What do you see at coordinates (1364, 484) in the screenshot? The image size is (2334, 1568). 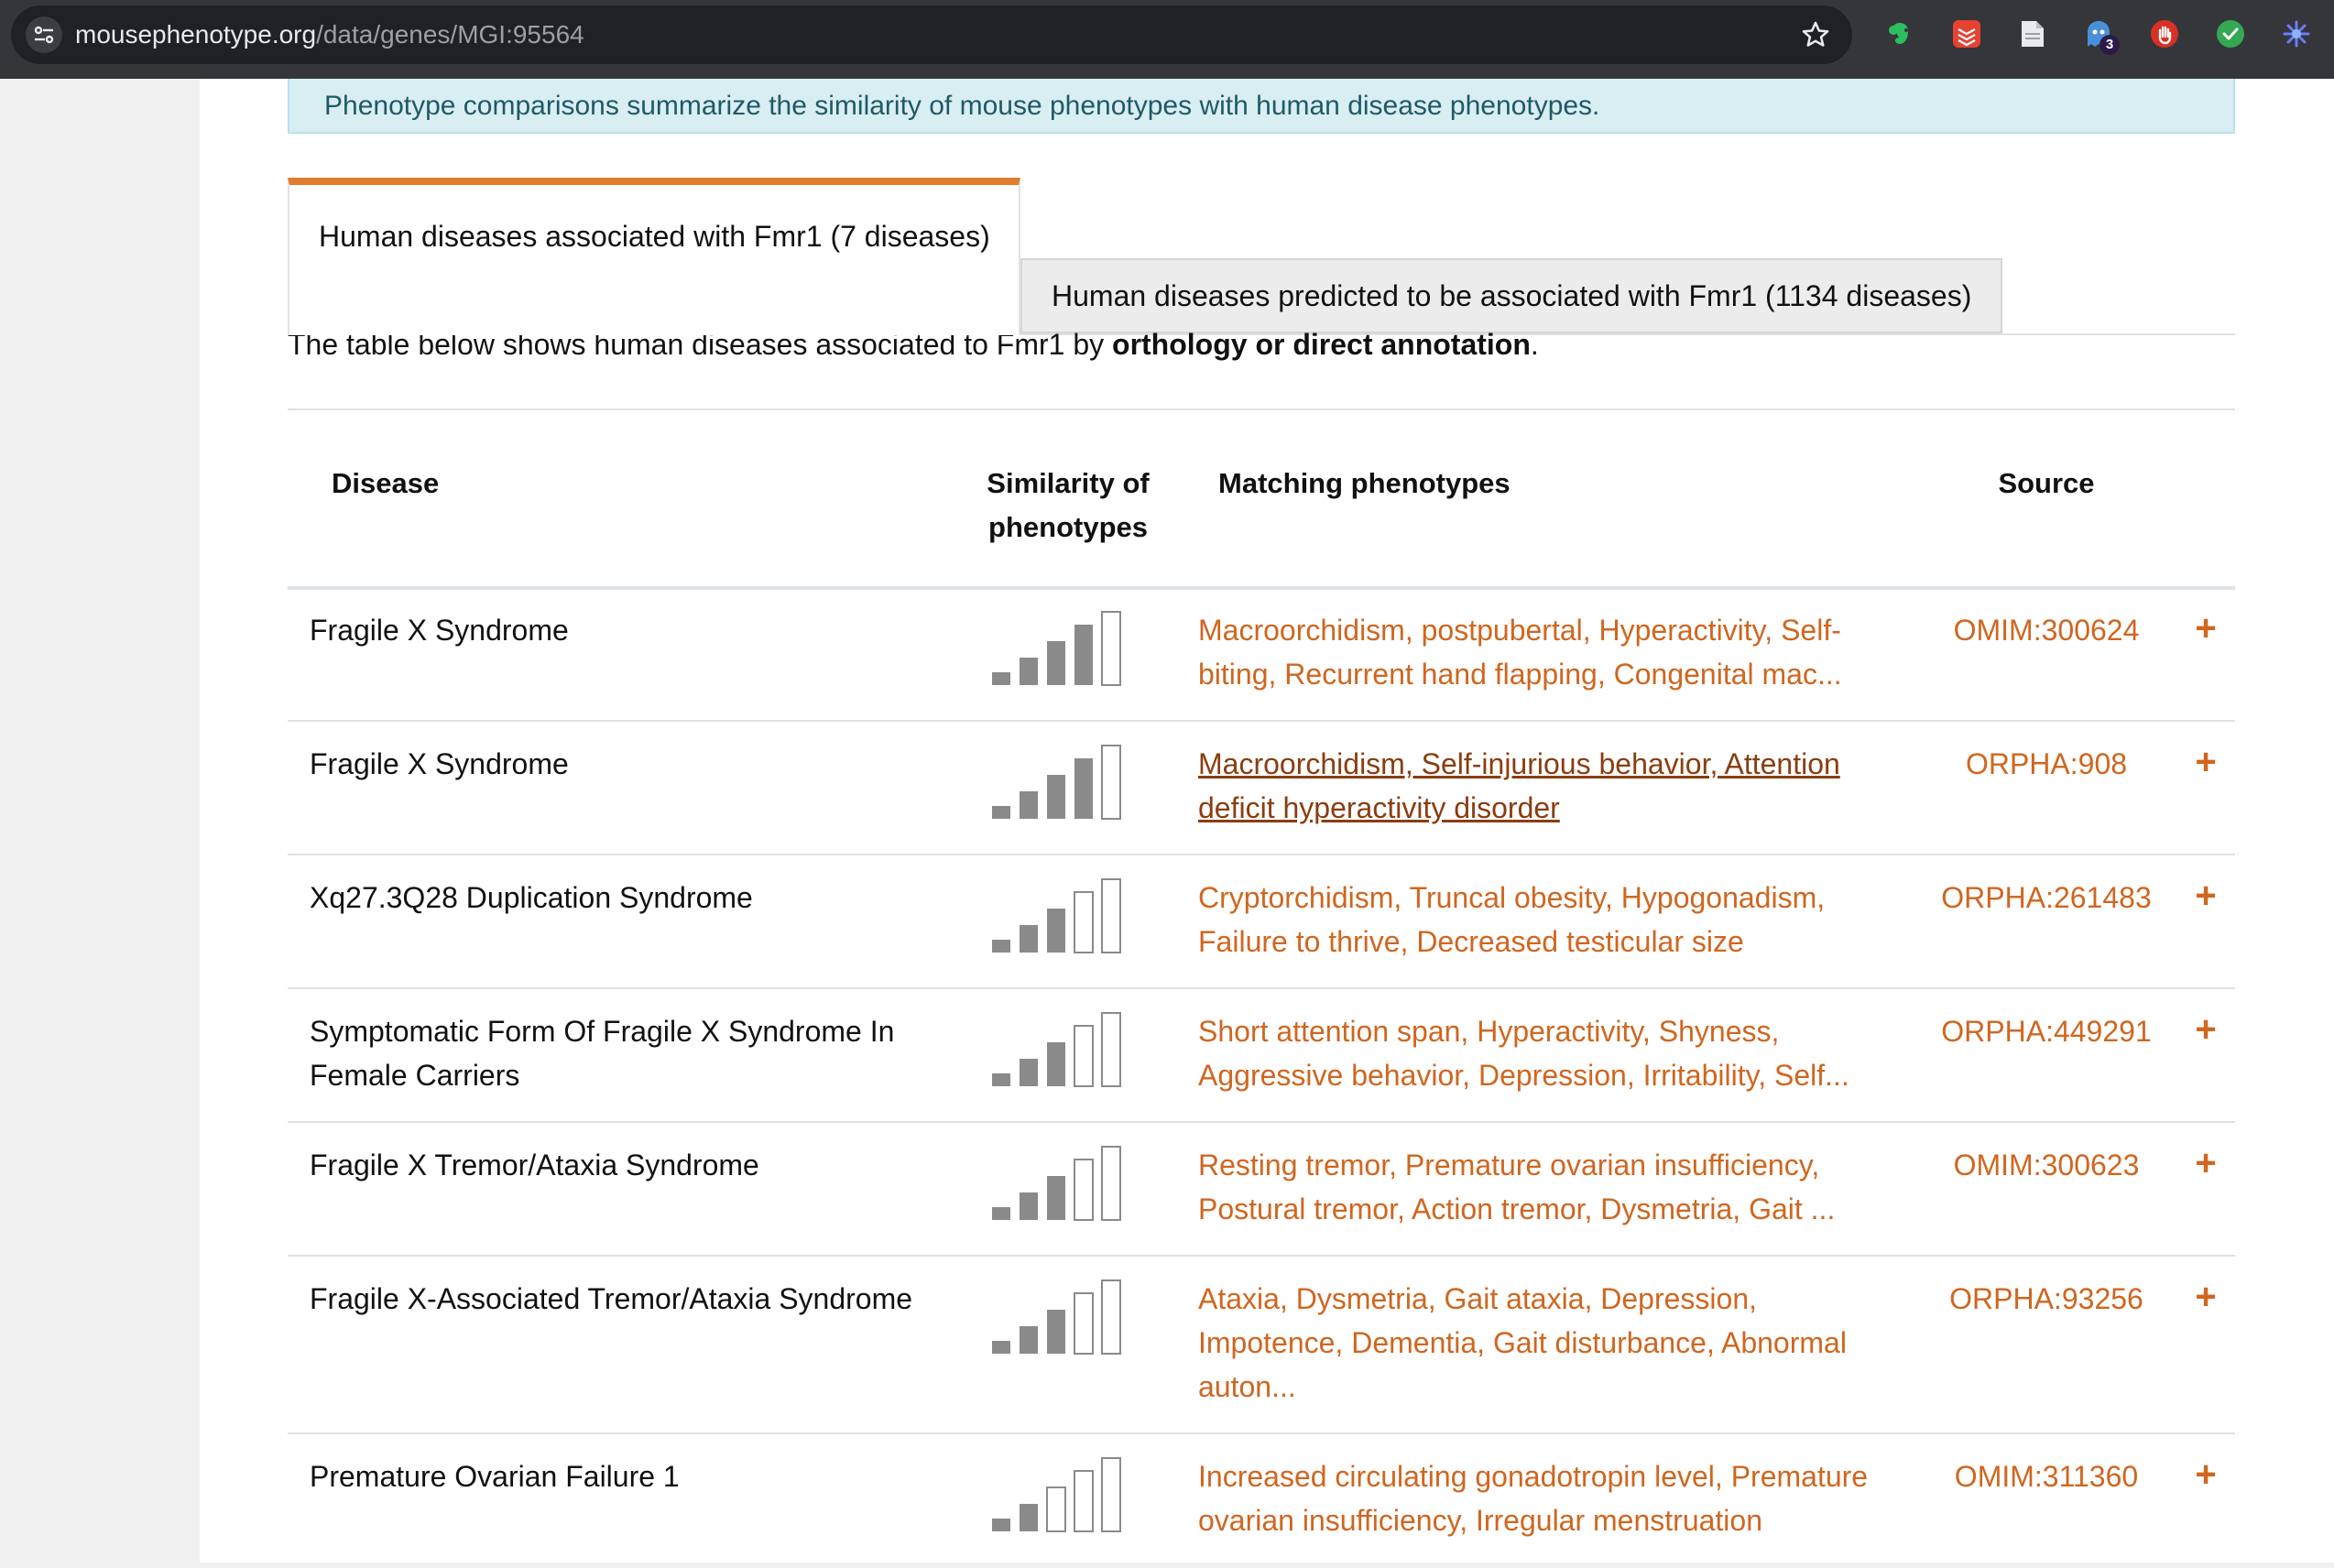 I see `column-header-matching-phenotypes: Matching phenotypes` at bounding box center [1364, 484].